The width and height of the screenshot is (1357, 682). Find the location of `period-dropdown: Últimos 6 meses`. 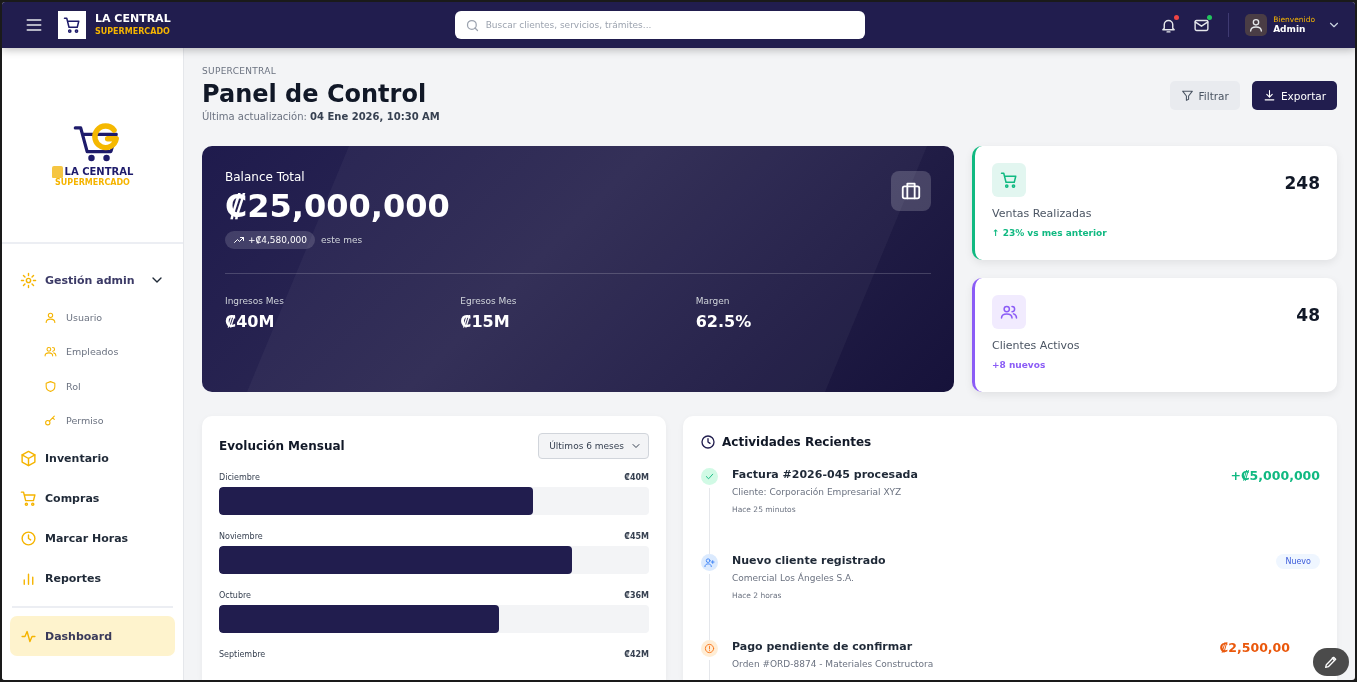

period-dropdown: Últimos 6 meses is located at coordinates (593, 446).